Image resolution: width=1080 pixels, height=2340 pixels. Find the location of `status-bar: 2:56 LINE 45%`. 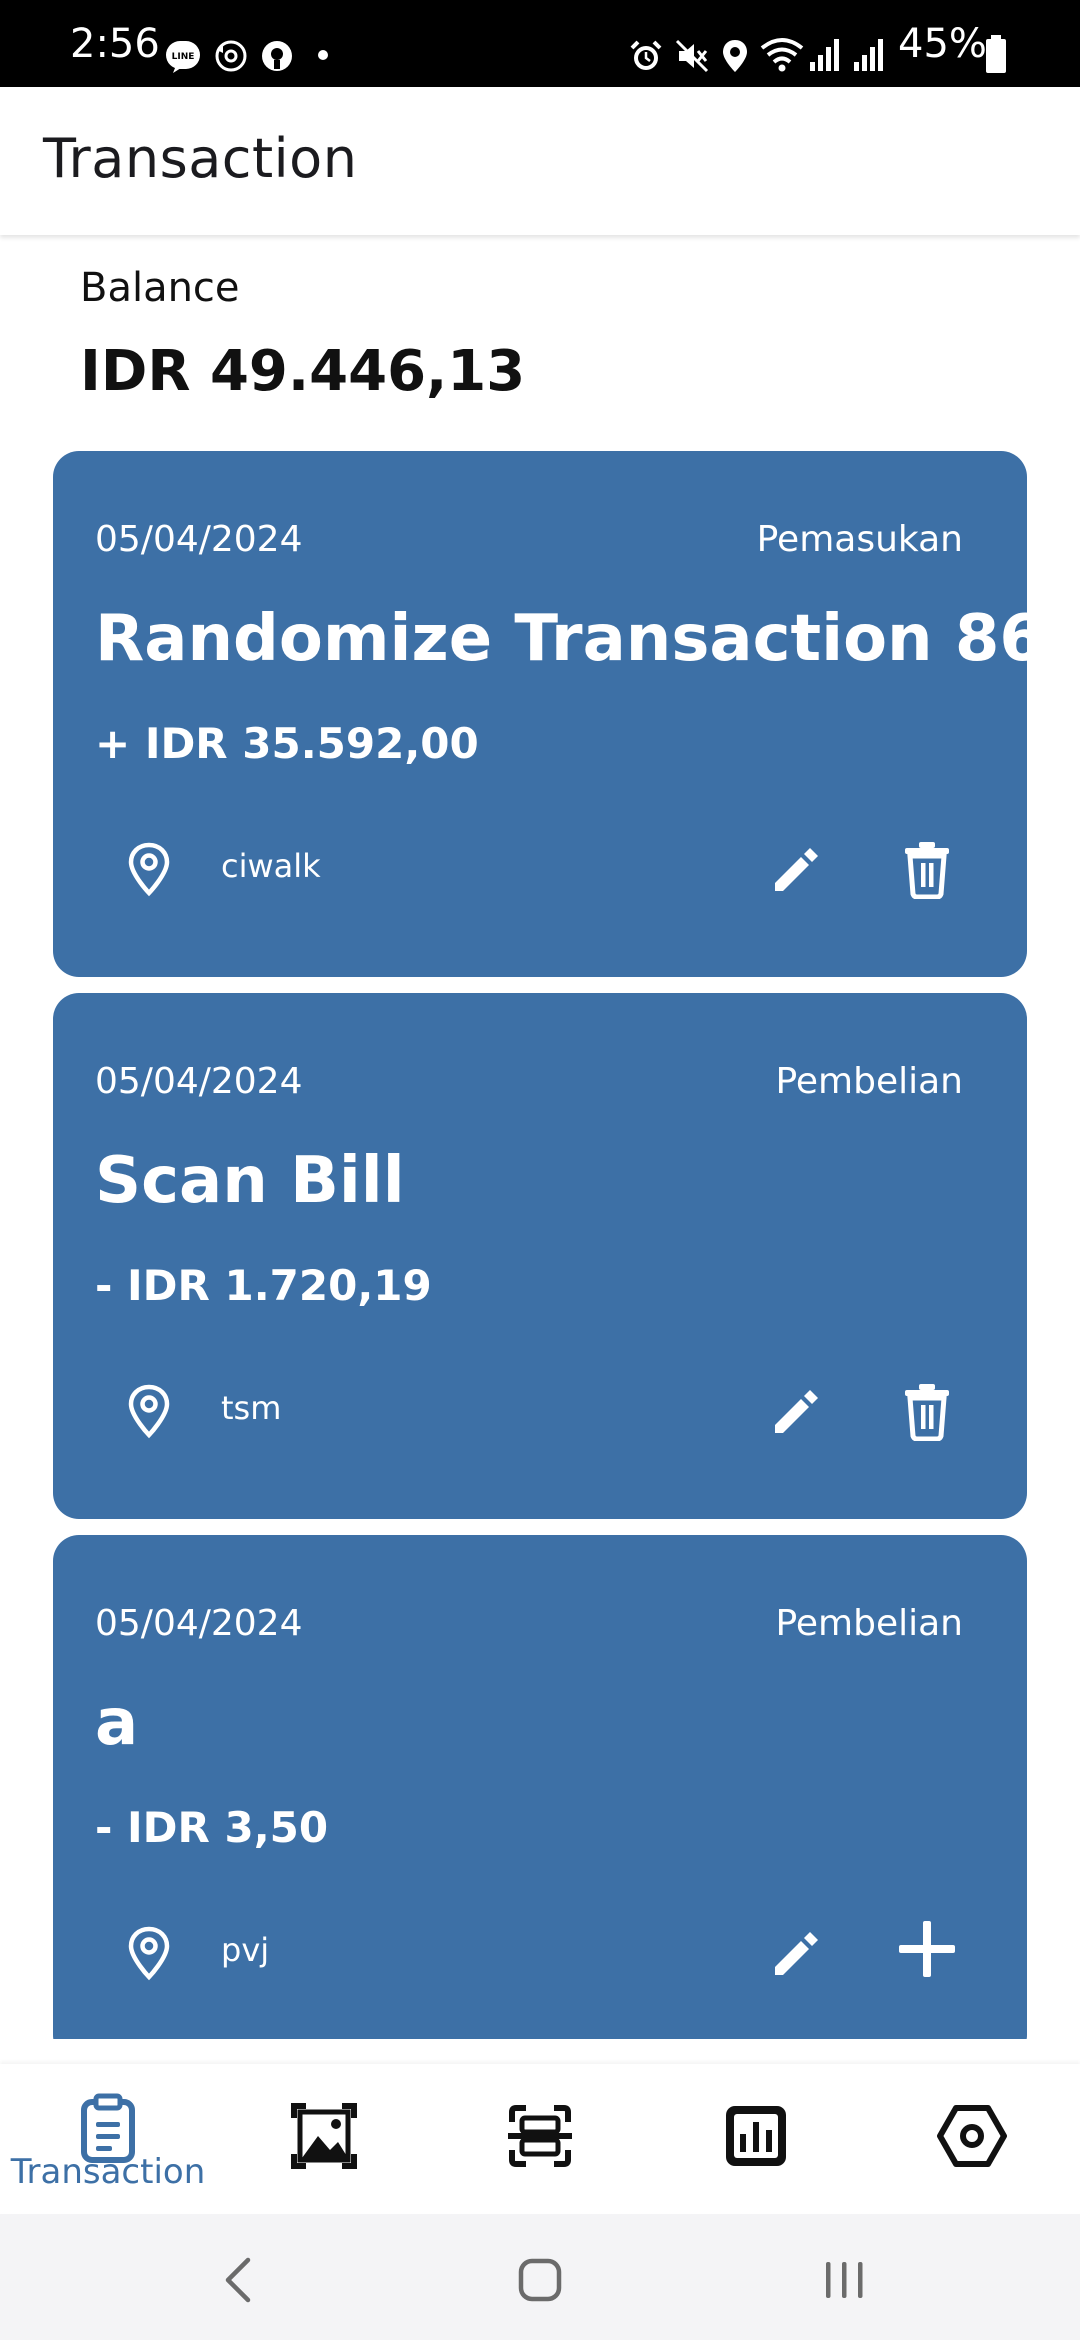

status-bar: 2:56 LINE 45% is located at coordinates (540, 43).